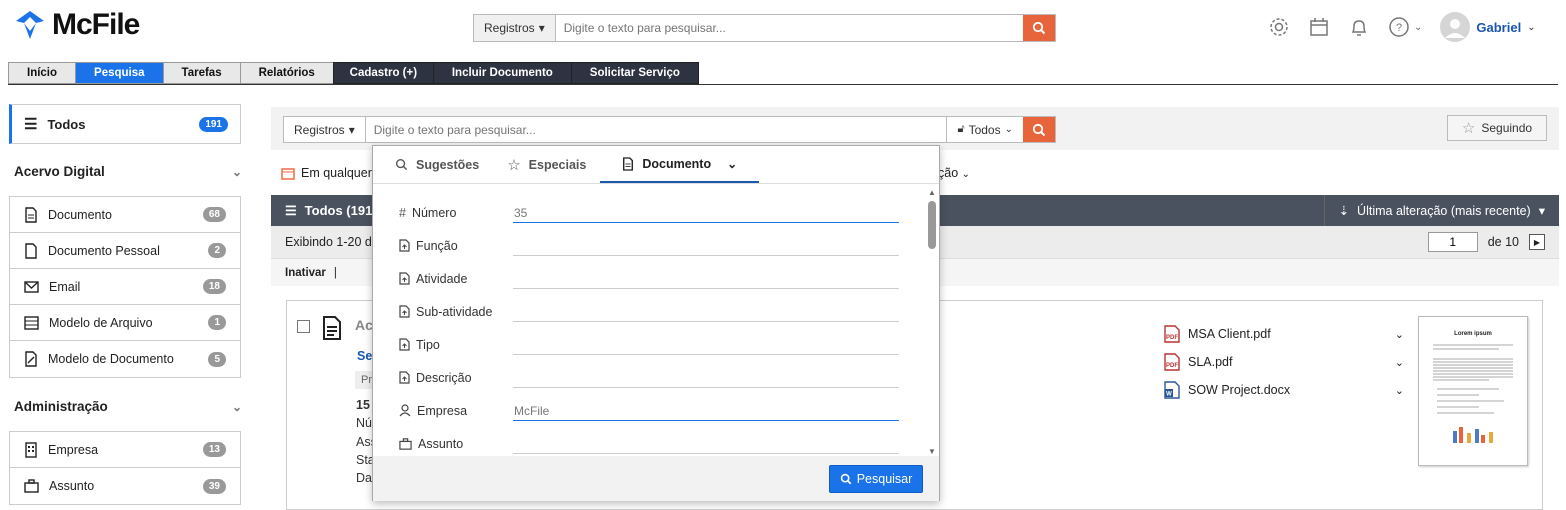 The height and width of the screenshot is (510, 1566). What do you see at coordinates (515, 28) in the screenshot?
I see `top-search-scope: Registros ▾` at bounding box center [515, 28].